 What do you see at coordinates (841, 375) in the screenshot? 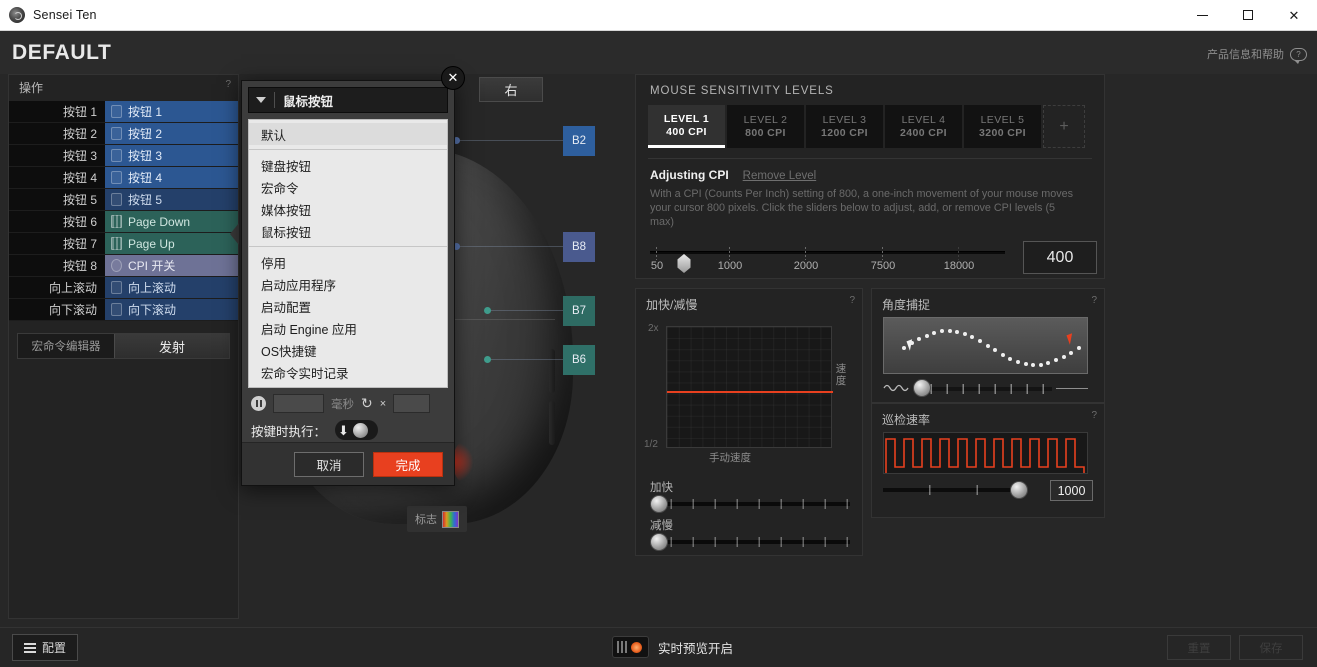
I see `accel-axis-y-label: 速度` at bounding box center [841, 375].